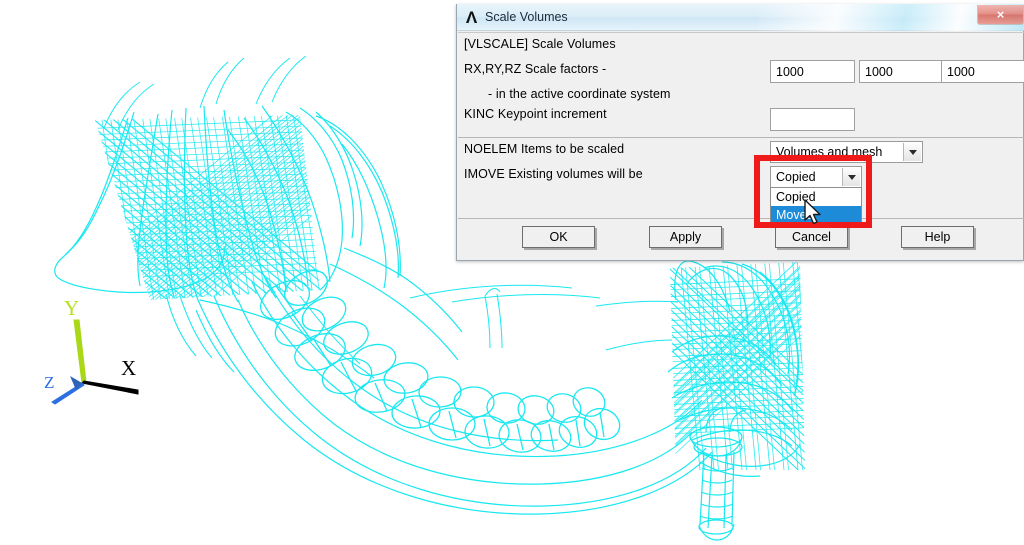 This screenshot has width=1024, height=545. What do you see at coordinates (72, 308) in the screenshot?
I see `axis-label-y: Y` at bounding box center [72, 308].